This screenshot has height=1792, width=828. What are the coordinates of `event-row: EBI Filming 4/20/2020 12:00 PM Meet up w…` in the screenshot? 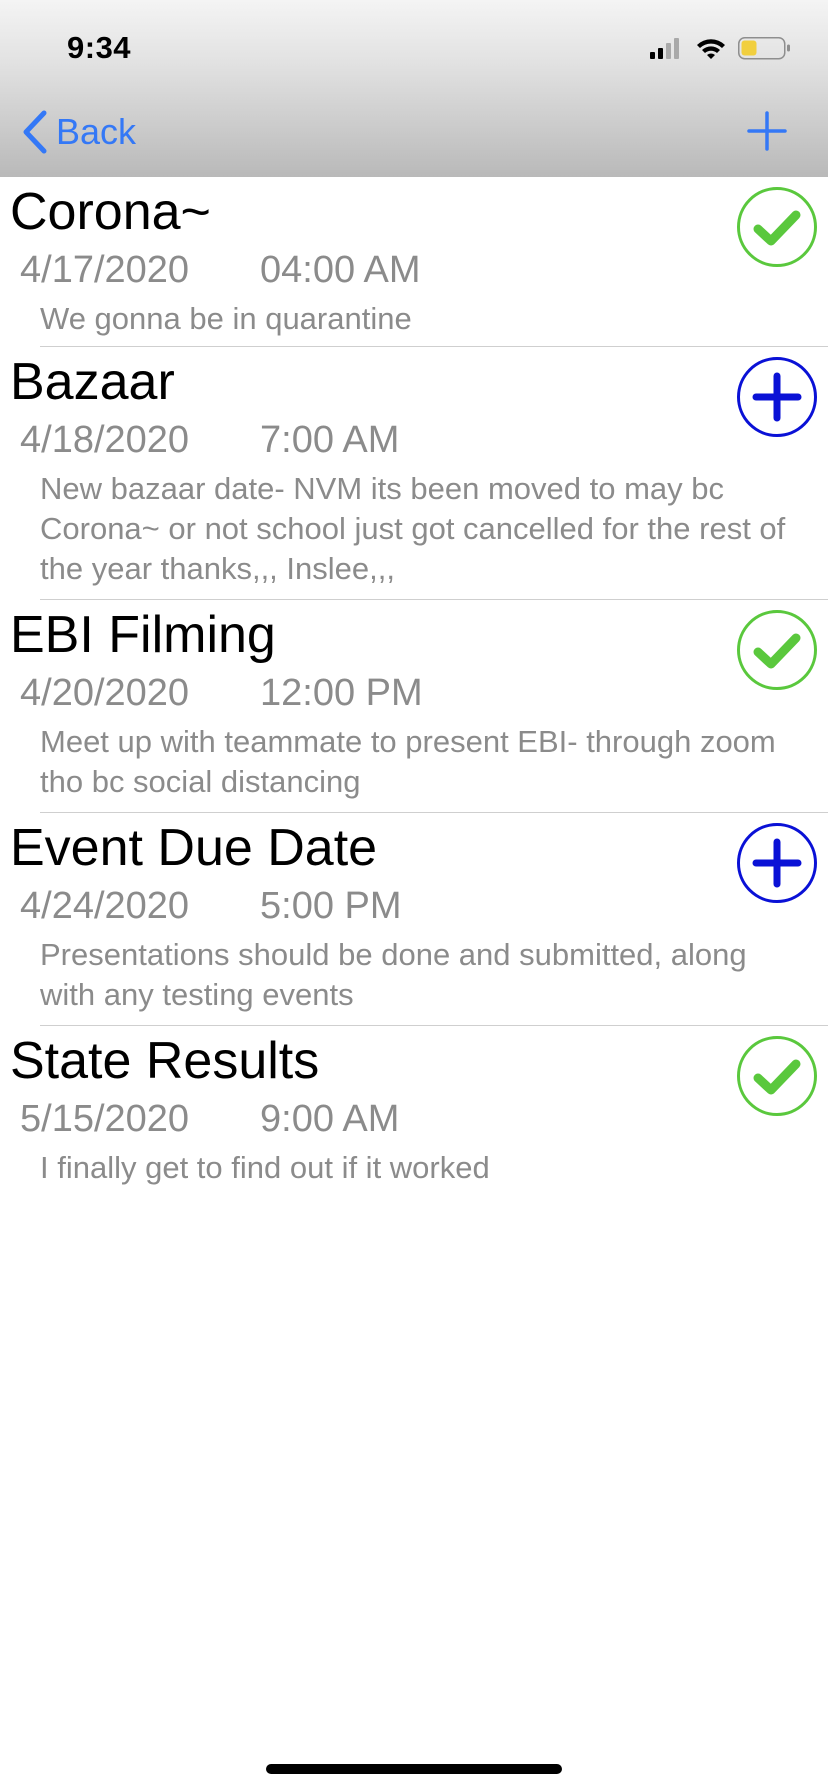 It's located at (419, 706).